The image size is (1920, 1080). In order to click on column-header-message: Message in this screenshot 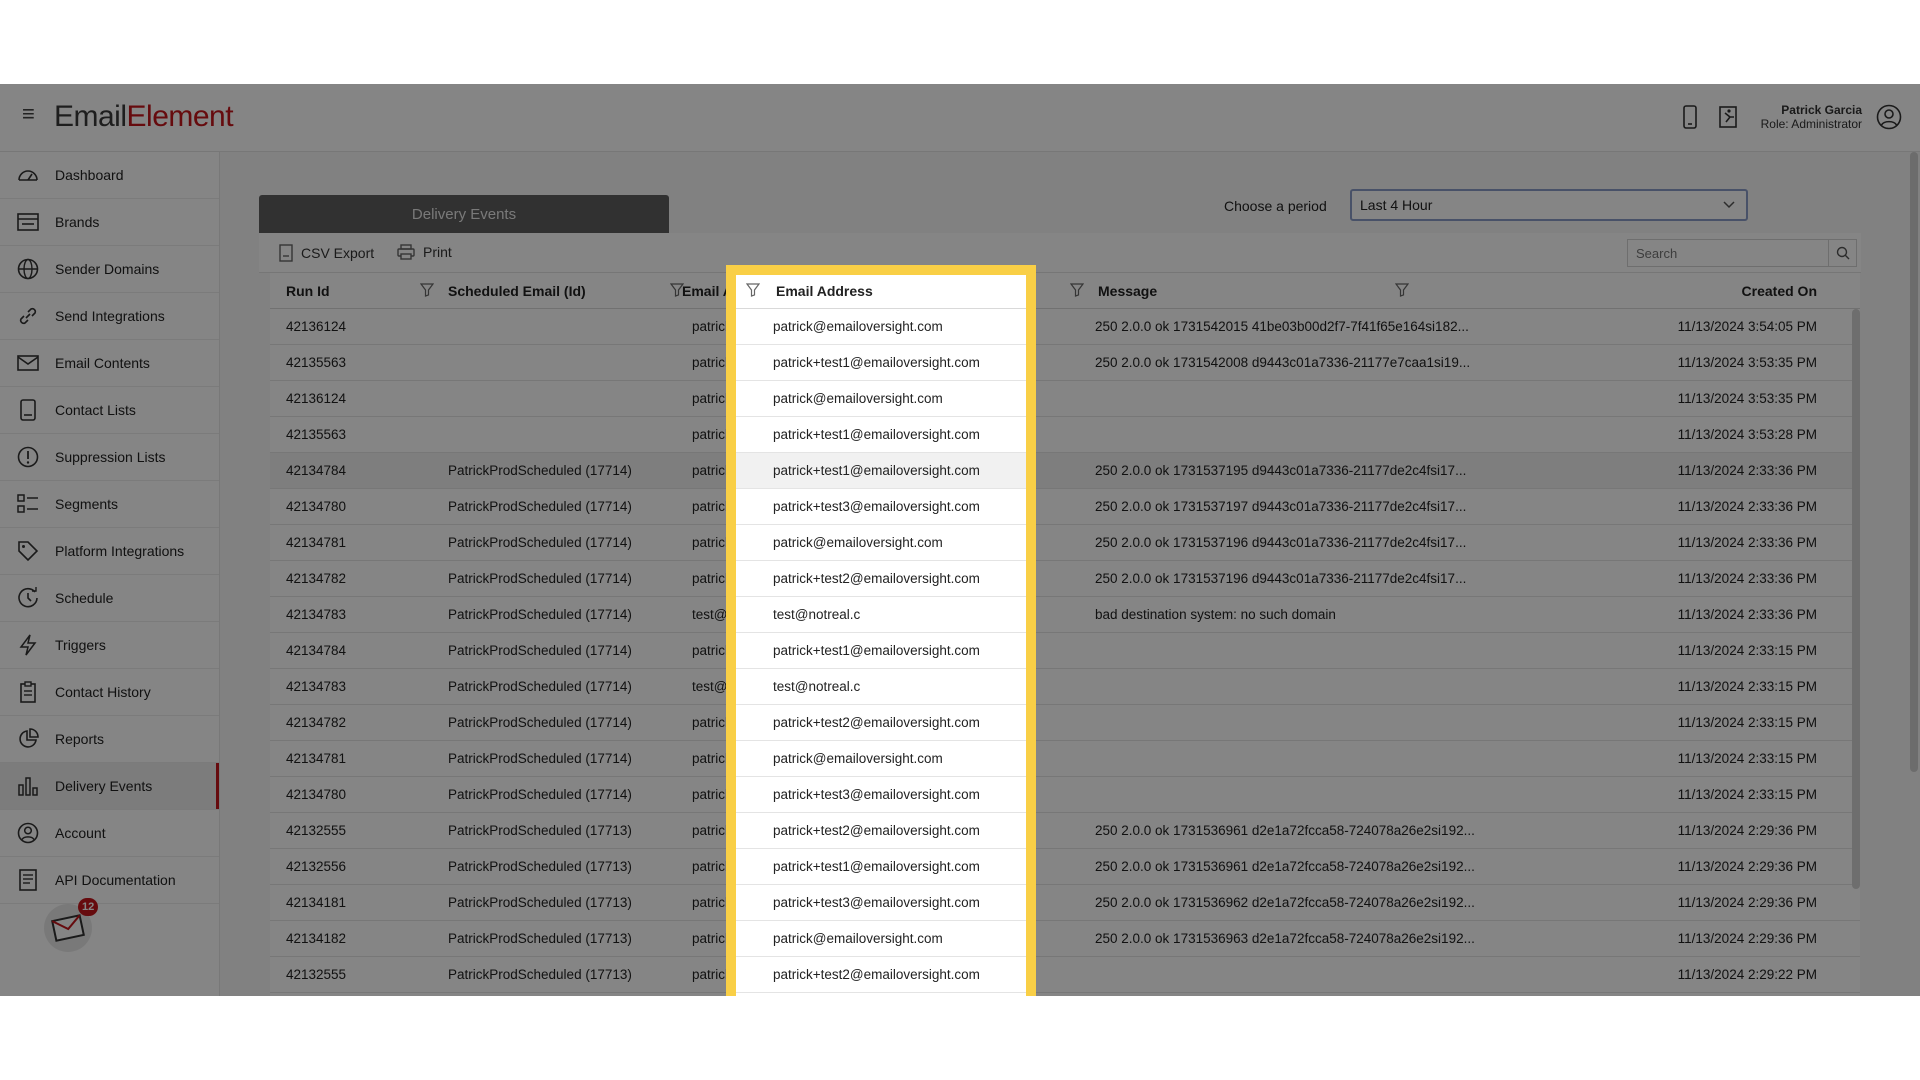, I will do `click(1127, 291)`.